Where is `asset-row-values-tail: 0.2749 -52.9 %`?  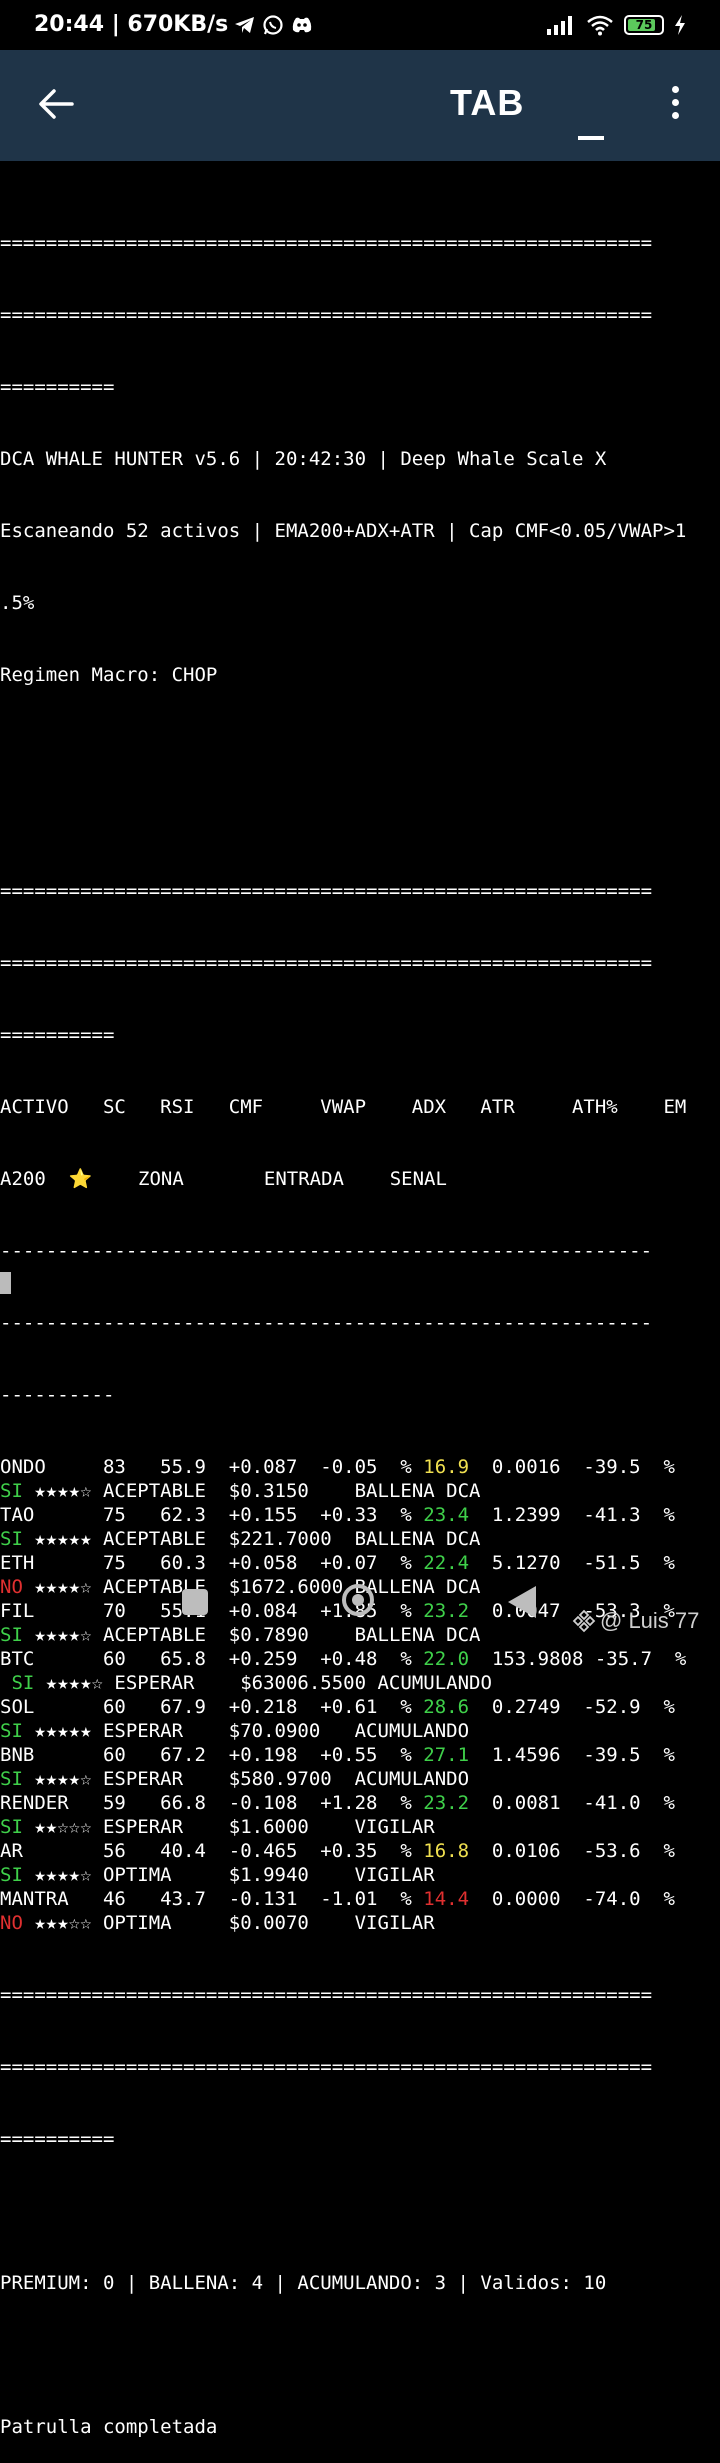 asset-row-values-tail: 0.2749 -52.9 % is located at coordinates (572, 1707).